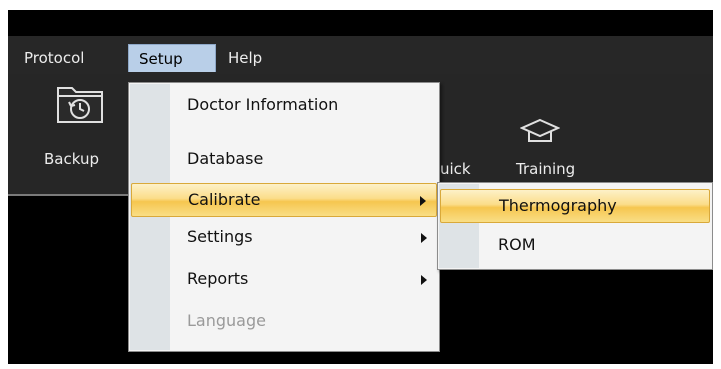  Describe the element at coordinates (80, 105) in the screenshot. I see `backup-folder-clock-icon` at that location.